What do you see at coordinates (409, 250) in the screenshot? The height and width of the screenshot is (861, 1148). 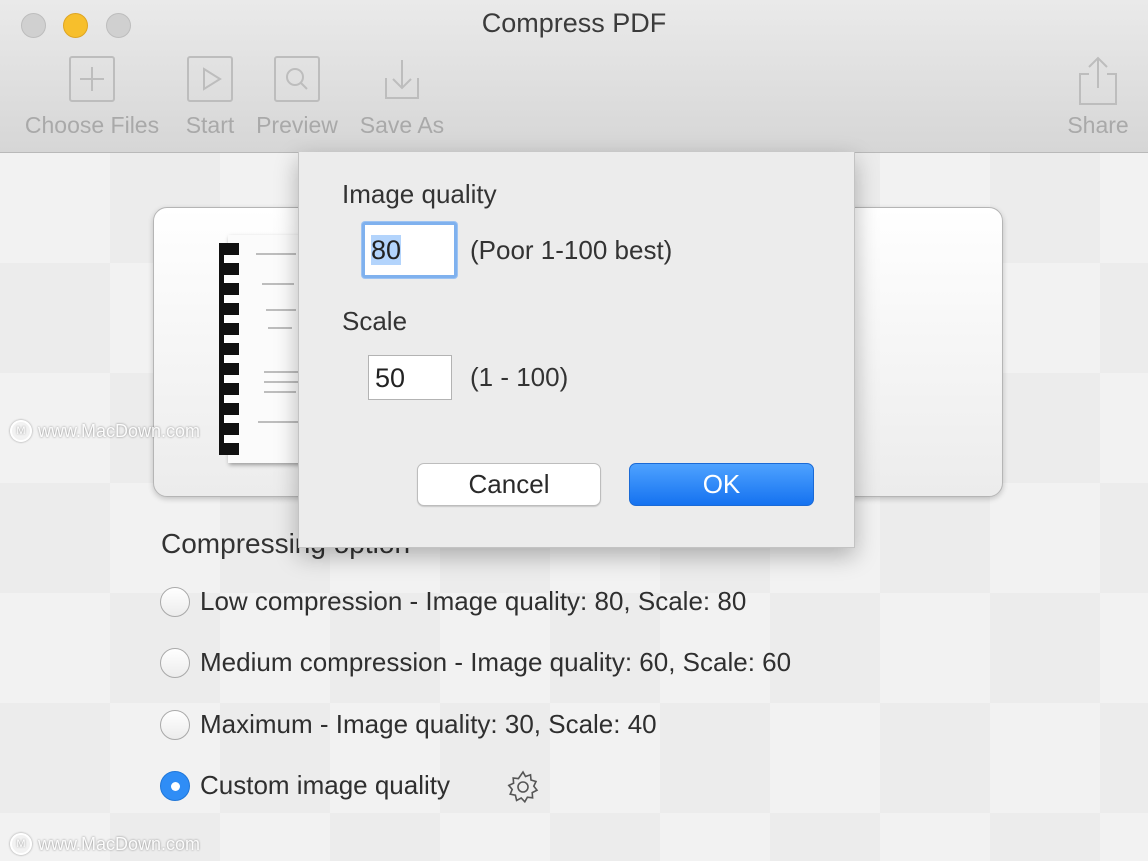 I see `image-quality-input: 80` at bounding box center [409, 250].